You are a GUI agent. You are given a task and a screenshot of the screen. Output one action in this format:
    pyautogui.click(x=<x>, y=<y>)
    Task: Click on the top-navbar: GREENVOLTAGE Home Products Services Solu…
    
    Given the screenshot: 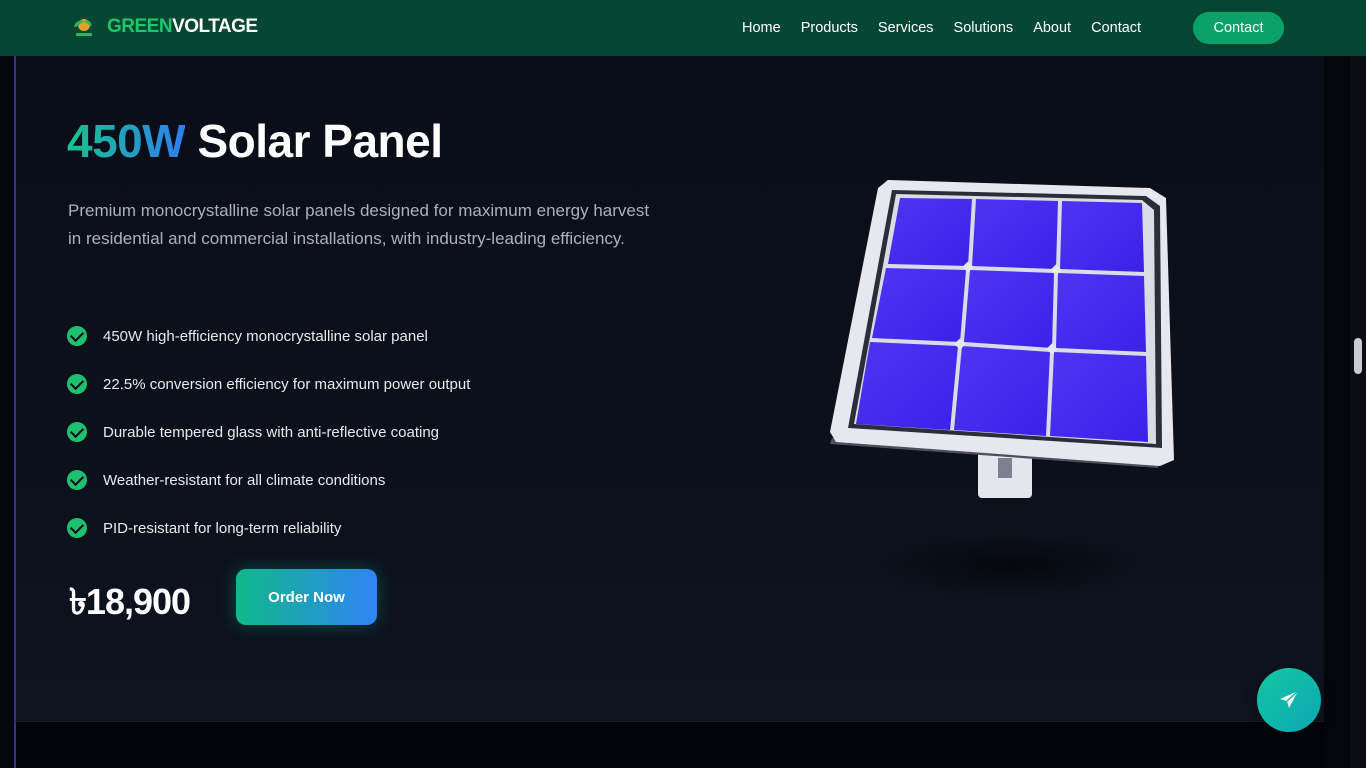 What is the action you would take?
    pyautogui.click(x=683, y=28)
    